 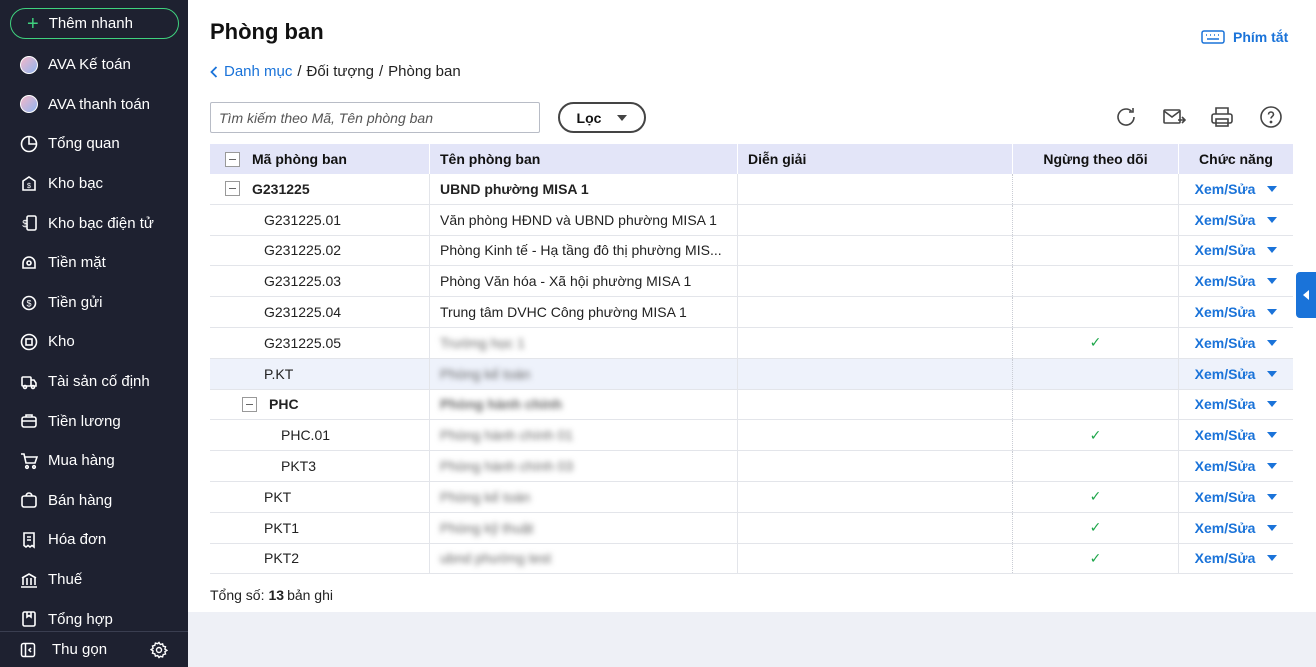 I want to click on total-count: 13, so click(x=276, y=595).